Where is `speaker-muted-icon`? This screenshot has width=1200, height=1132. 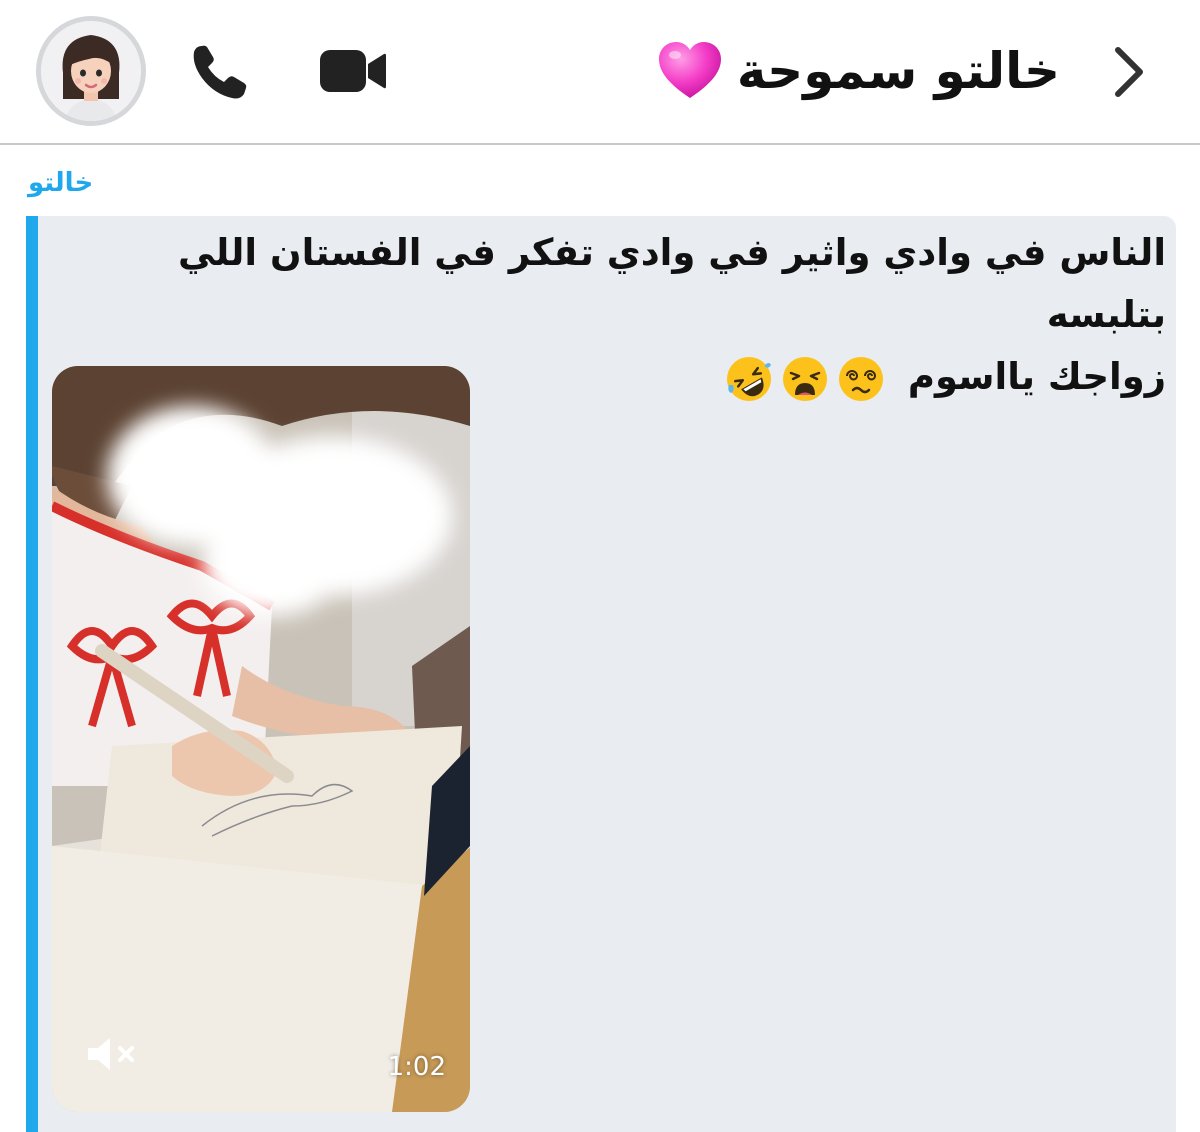 speaker-muted-icon is located at coordinates (114, 1054).